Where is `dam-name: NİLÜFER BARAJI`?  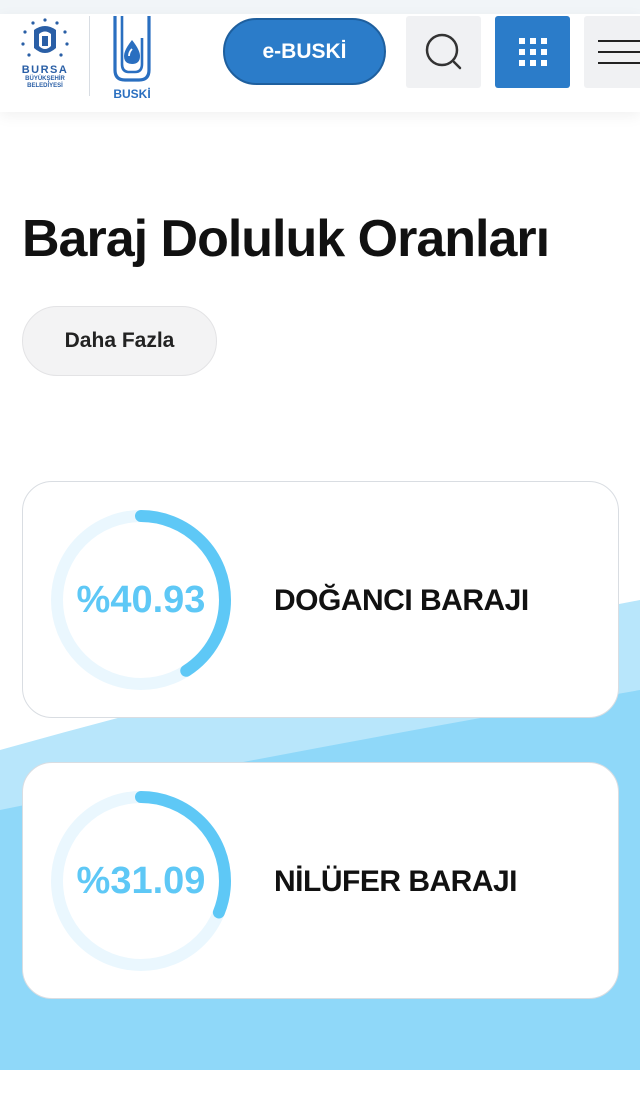 dam-name: NİLÜFER BARAJI is located at coordinates (396, 881).